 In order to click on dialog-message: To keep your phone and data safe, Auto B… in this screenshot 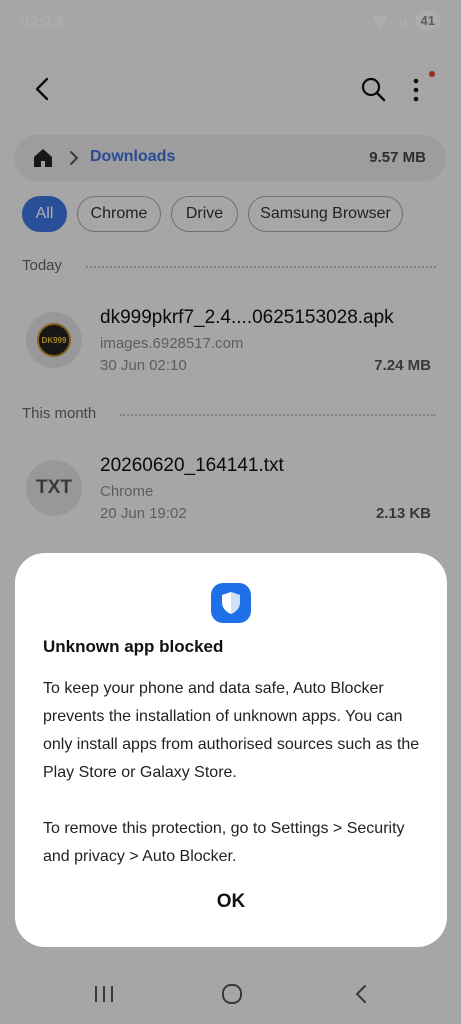, I will do `click(231, 772)`.